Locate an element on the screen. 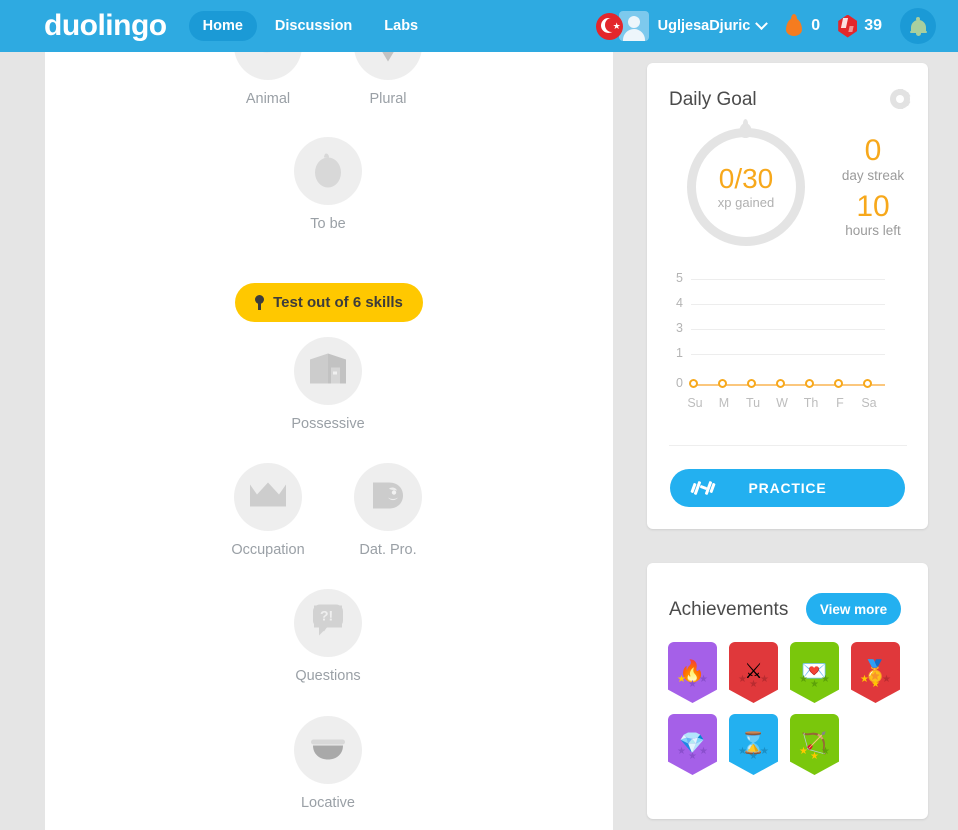 This screenshot has width=958, height=830. skill-label: Locative is located at coordinates (327, 803).